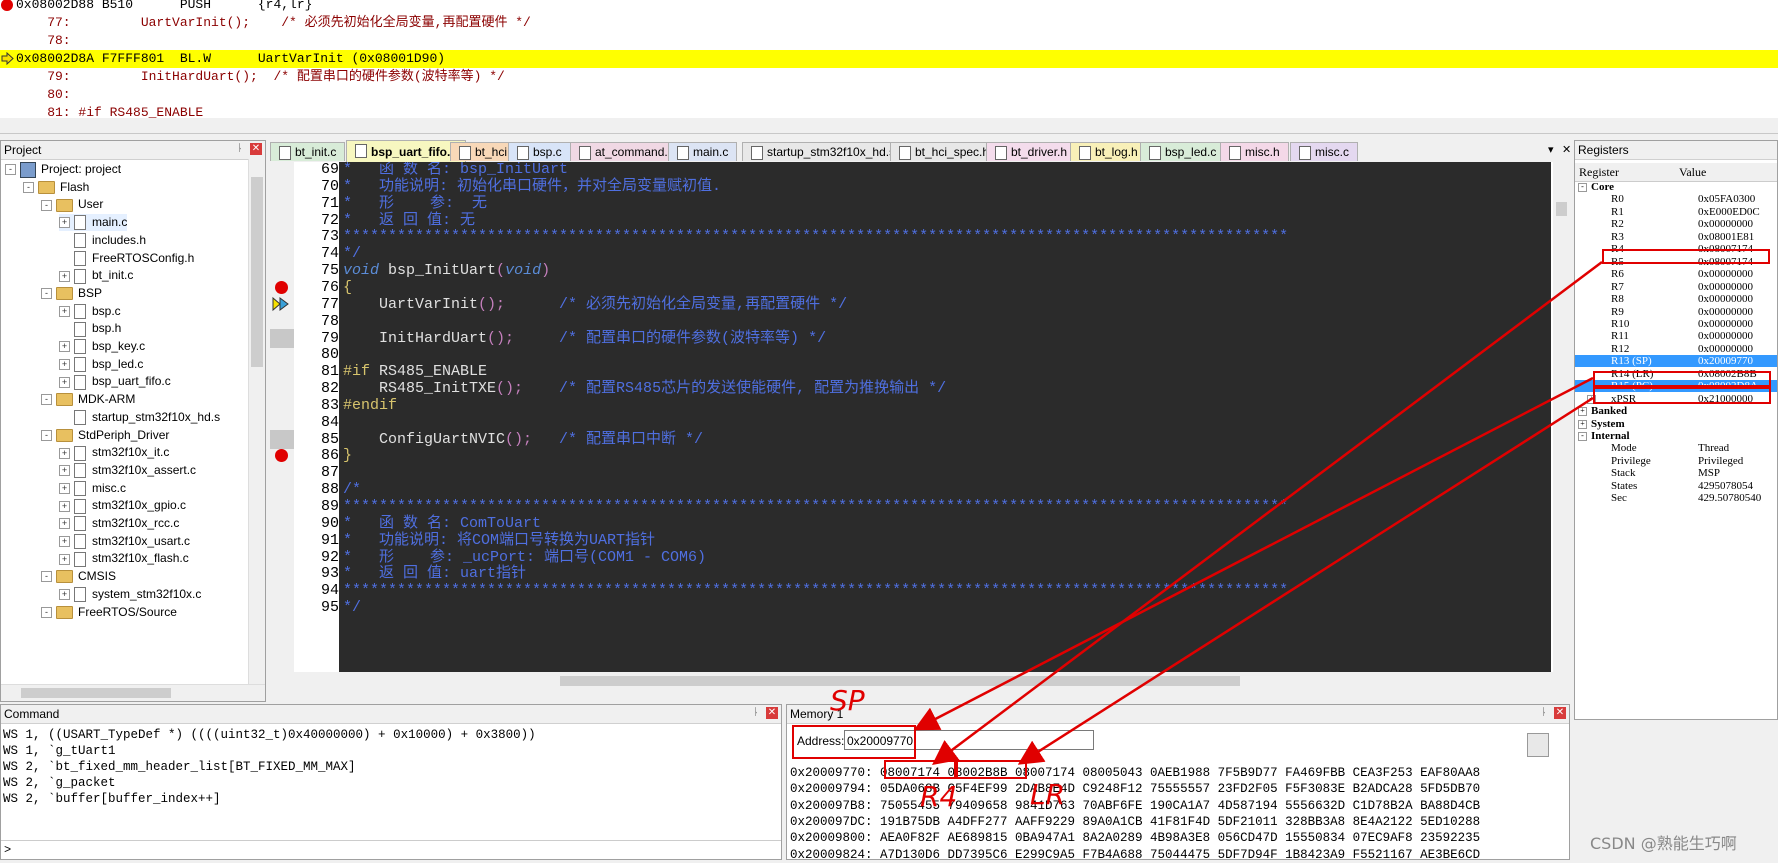 The width and height of the screenshot is (1778, 863). I want to click on tree-item: - Project: project, so click(63, 169).